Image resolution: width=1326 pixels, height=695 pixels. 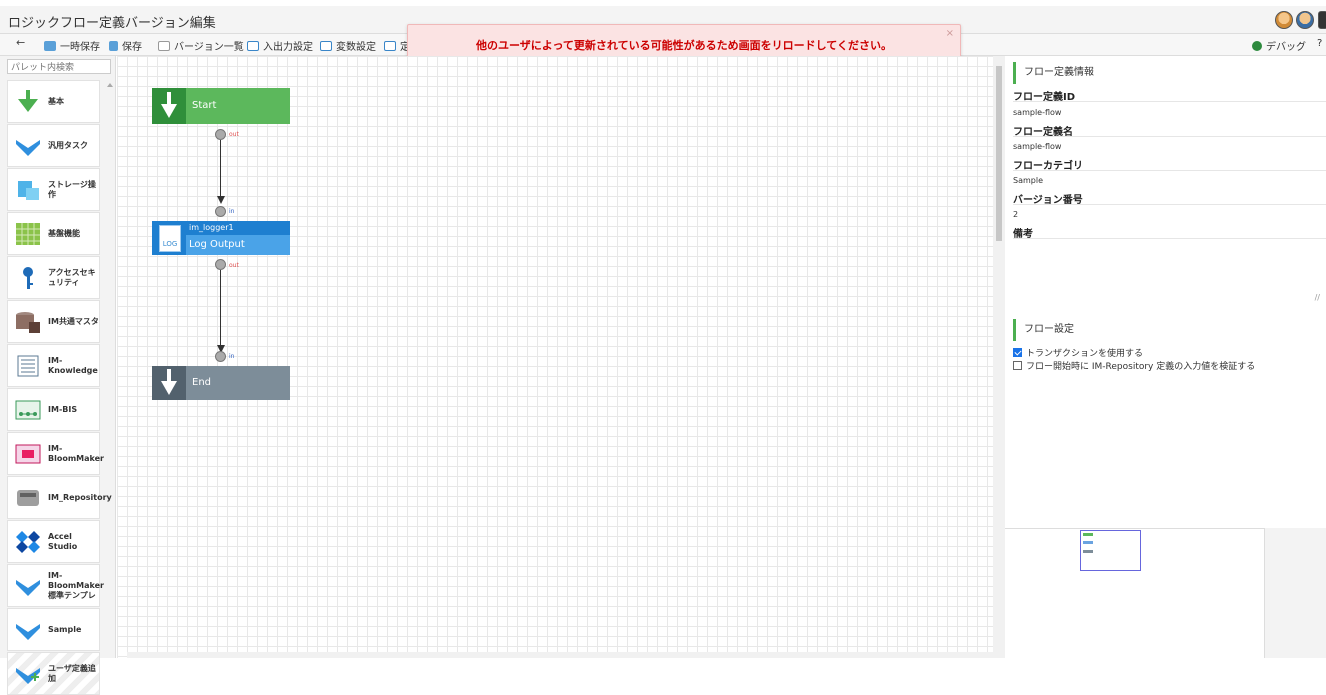 I want to click on end-node: End, so click(x=221, y=383).